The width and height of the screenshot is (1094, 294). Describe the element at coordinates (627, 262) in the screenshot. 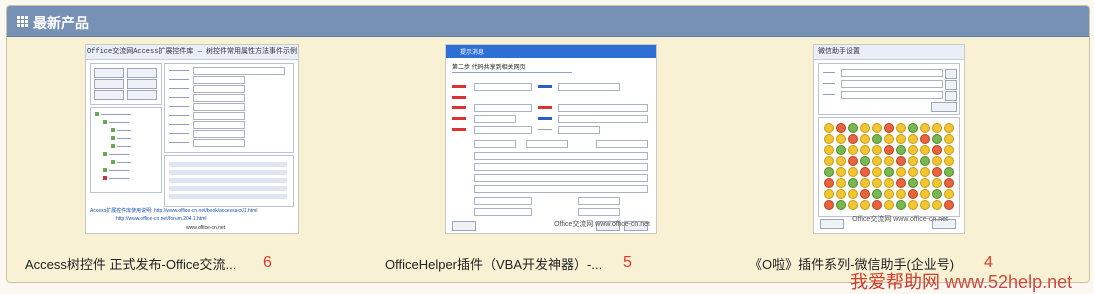

I see `view-count: 5` at that location.